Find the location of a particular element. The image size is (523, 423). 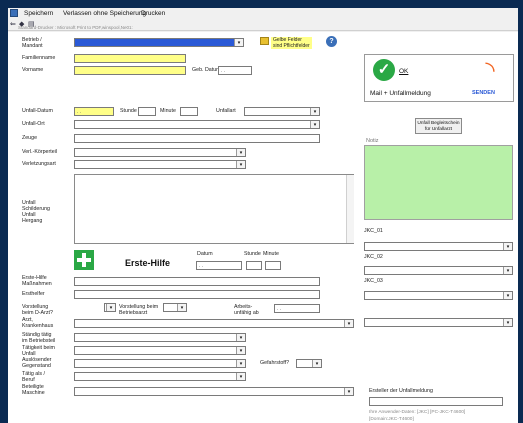

geb-datum-field: . . is located at coordinates (235, 70).